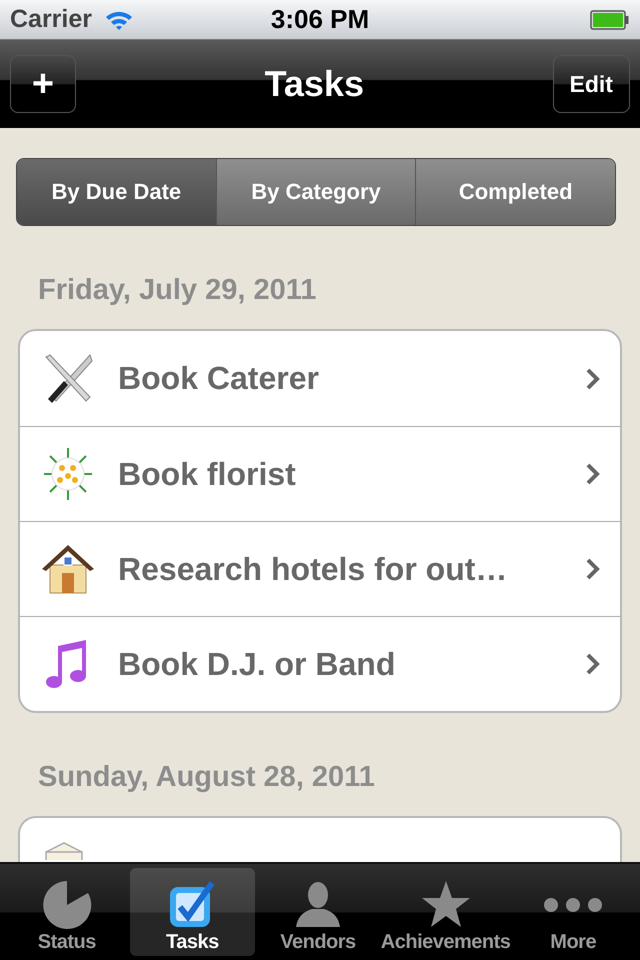 The width and height of the screenshot is (640, 960). What do you see at coordinates (445, 912) in the screenshot?
I see `tab-bar-item: Achievements` at bounding box center [445, 912].